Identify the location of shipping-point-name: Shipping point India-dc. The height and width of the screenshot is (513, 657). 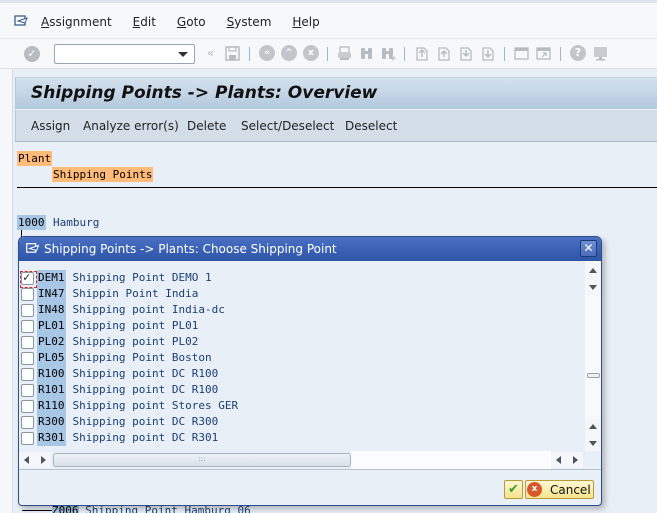
(148, 309).